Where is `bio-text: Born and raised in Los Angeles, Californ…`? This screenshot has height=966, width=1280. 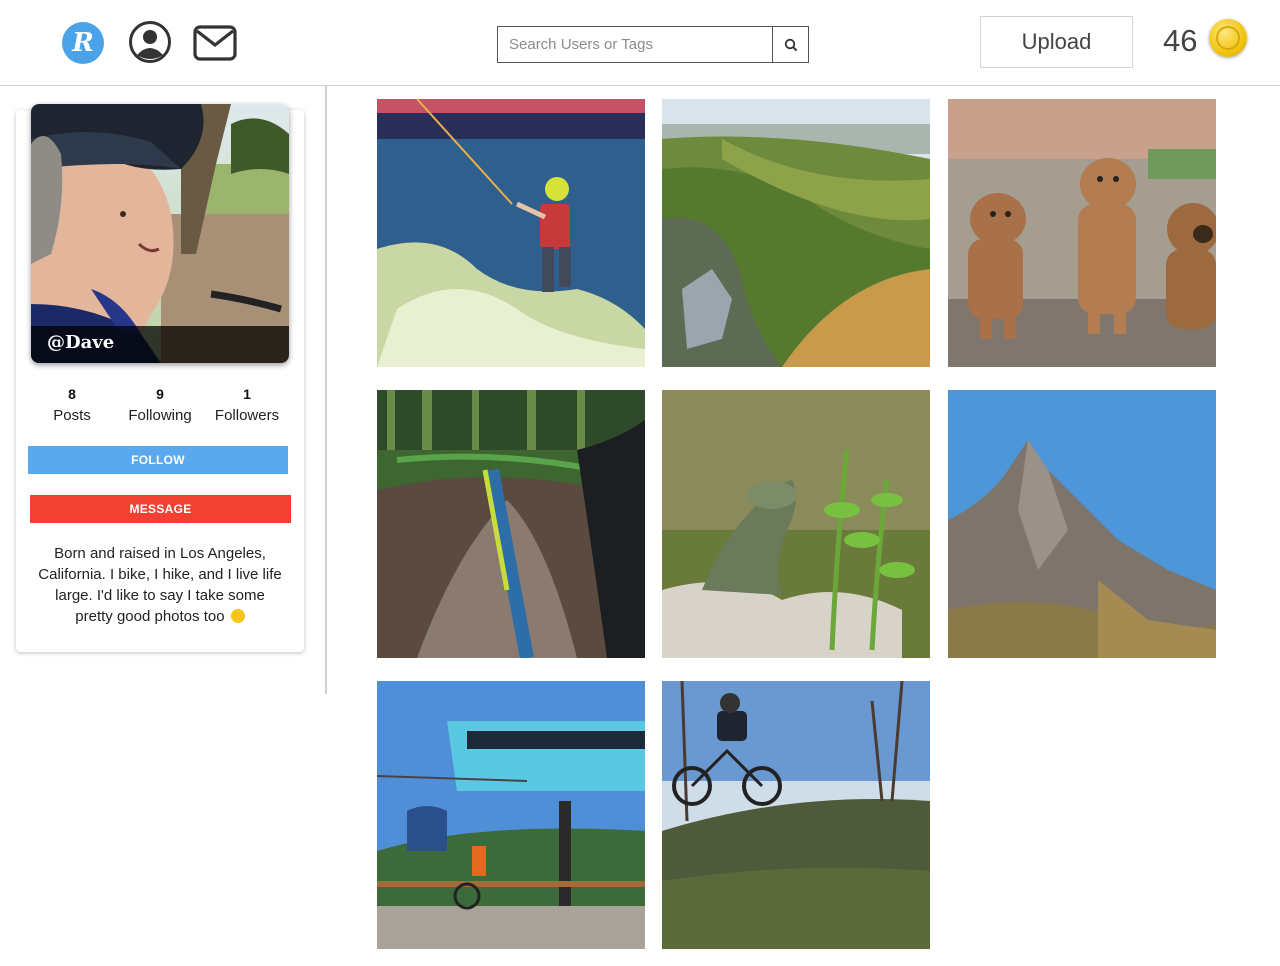 bio-text: Born and raised in Los Angeles, Californ… is located at coordinates (160, 585).